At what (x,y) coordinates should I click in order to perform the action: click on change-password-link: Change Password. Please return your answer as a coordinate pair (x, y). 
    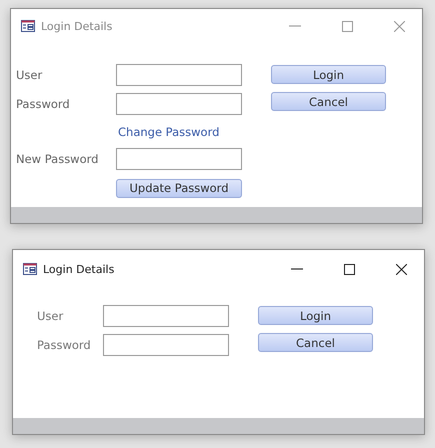
    Looking at the image, I should click on (179, 131).